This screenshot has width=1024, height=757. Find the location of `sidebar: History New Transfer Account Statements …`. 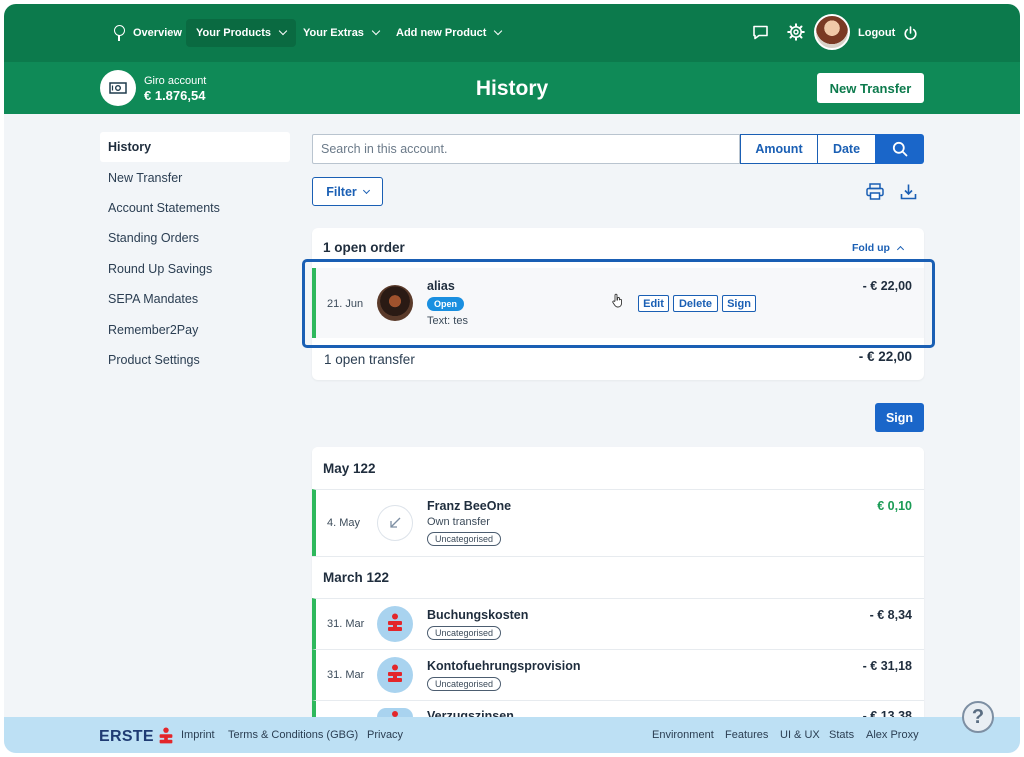

sidebar: History New Transfer Account Statements … is located at coordinates (195, 253).